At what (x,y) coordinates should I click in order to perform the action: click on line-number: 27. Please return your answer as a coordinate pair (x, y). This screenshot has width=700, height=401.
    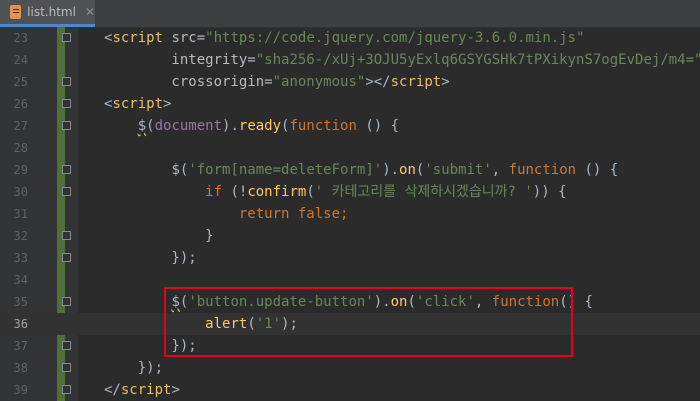
    Looking at the image, I should click on (20, 126).